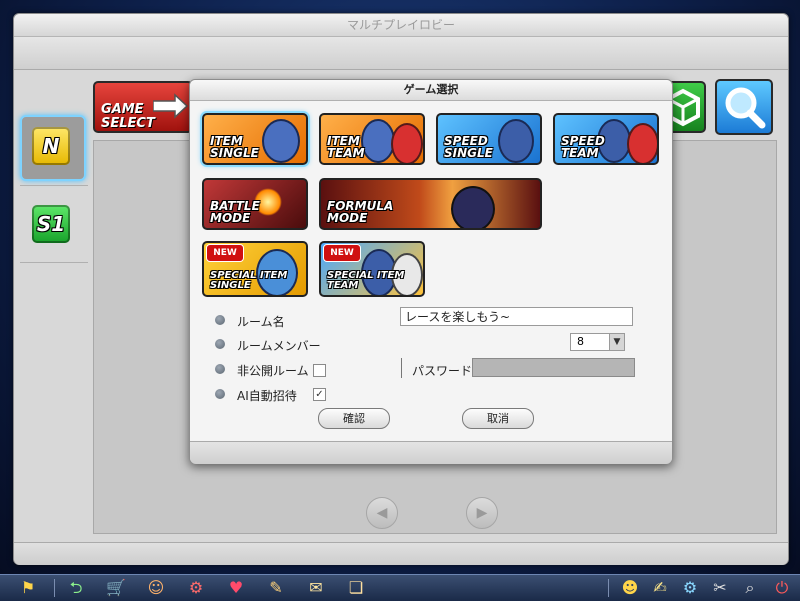 Image resolution: width=800 pixels, height=601 pixels. What do you see at coordinates (401, 25) in the screenshot?
I see `lobby-title: マルチプレイロビー` at bounding box center [401, 25].